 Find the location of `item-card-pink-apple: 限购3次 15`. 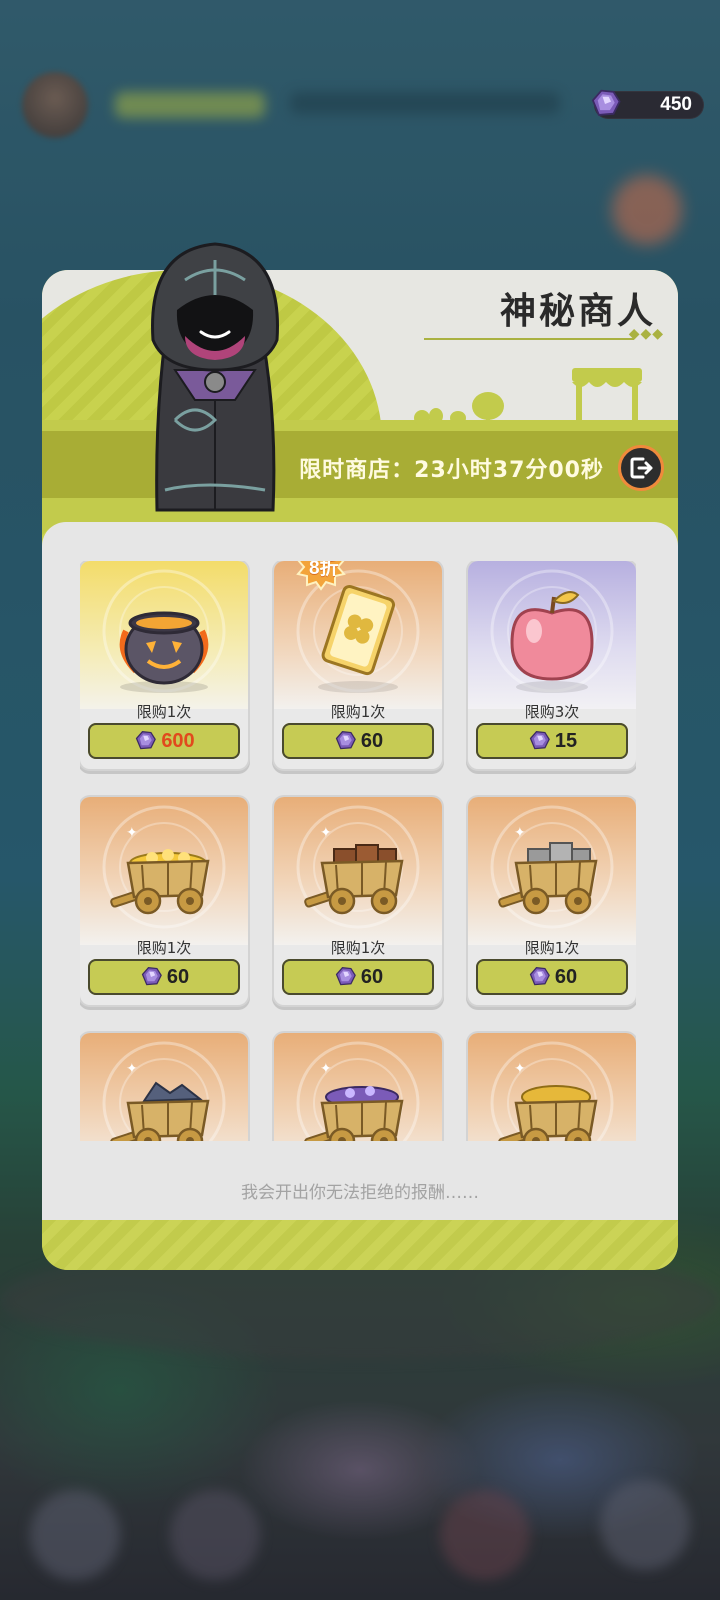

item-card-pink-apple: 限购3次 15 is located at coordinates (552, 665).